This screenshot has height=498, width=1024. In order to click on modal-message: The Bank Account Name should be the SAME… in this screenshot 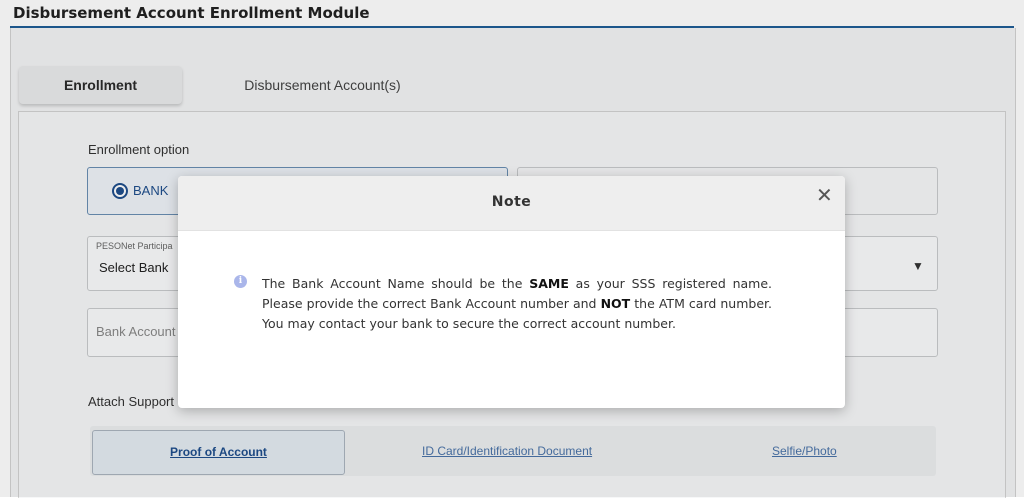, I will do `click(517, 303)`.